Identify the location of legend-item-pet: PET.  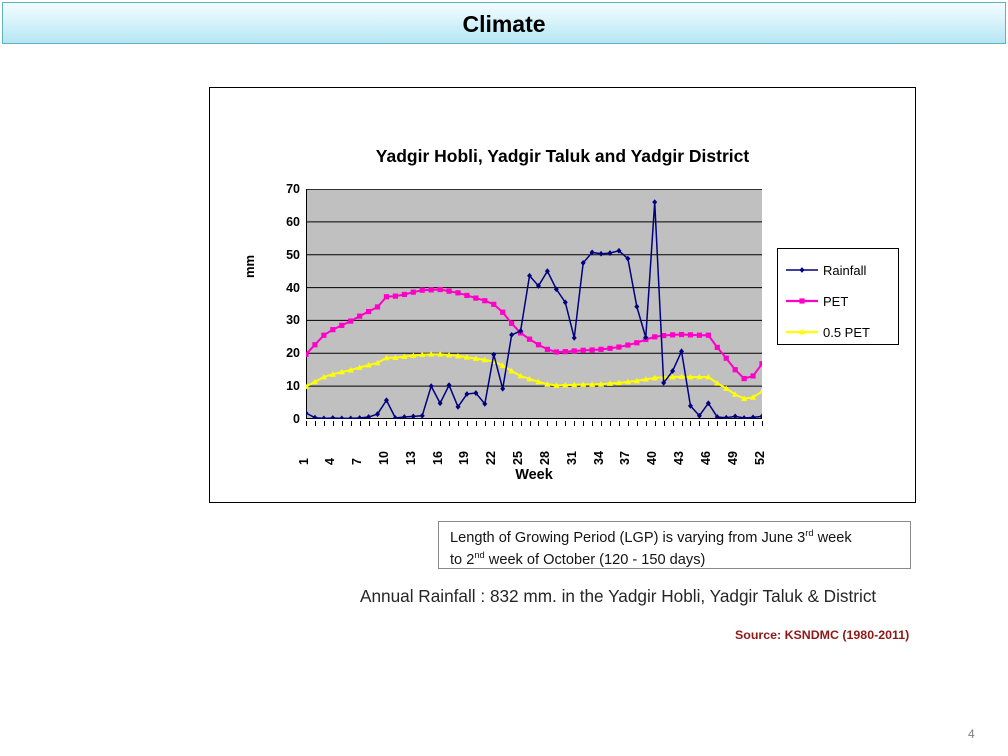
(816, 301).